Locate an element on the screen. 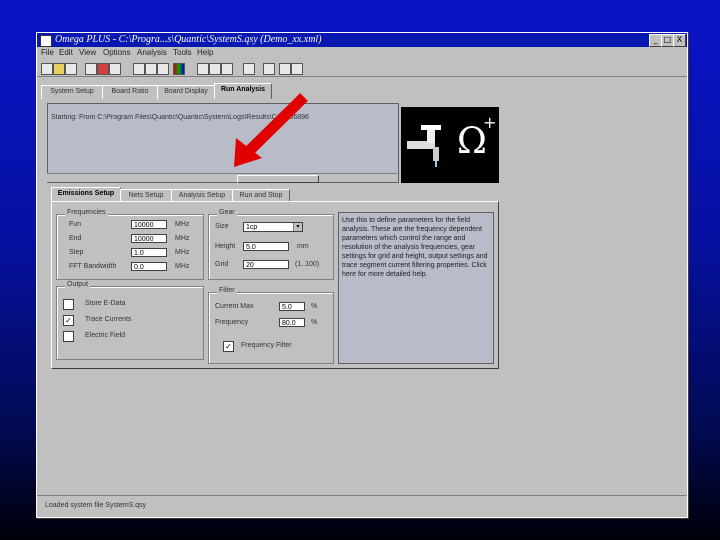  height-label: Height is located at coordinates (225, 246).